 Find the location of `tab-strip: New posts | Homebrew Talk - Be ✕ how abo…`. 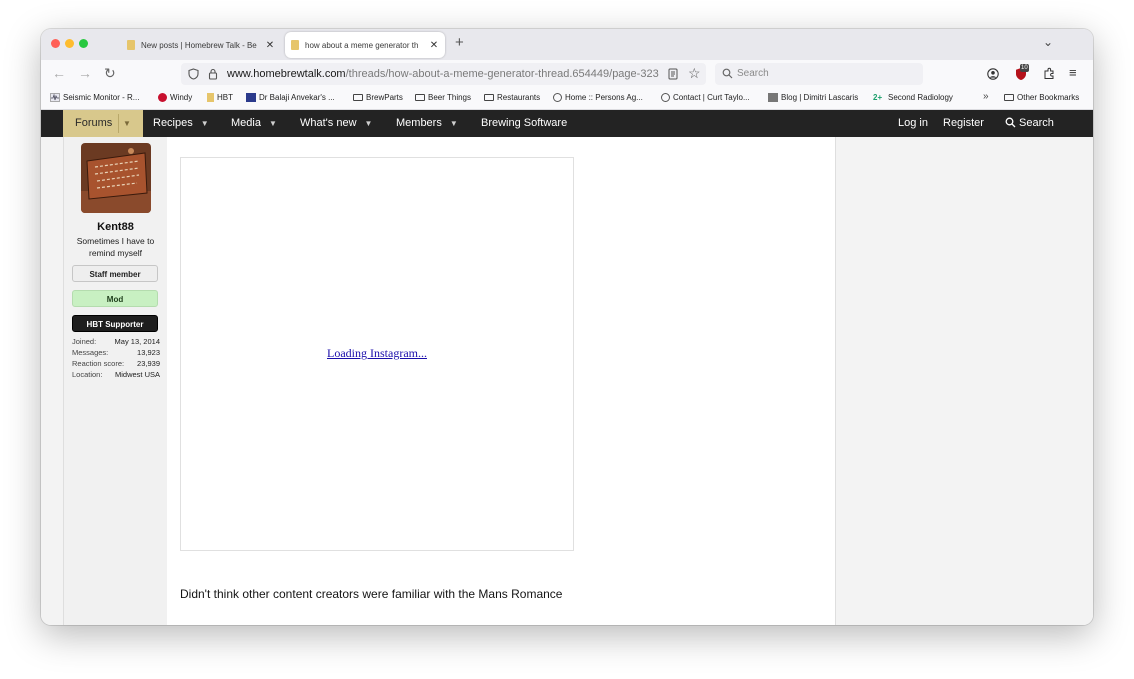

tab-strip: New posts | Homebrew Talk - Be ✕ how abo… is located at coordinates (567, 44).